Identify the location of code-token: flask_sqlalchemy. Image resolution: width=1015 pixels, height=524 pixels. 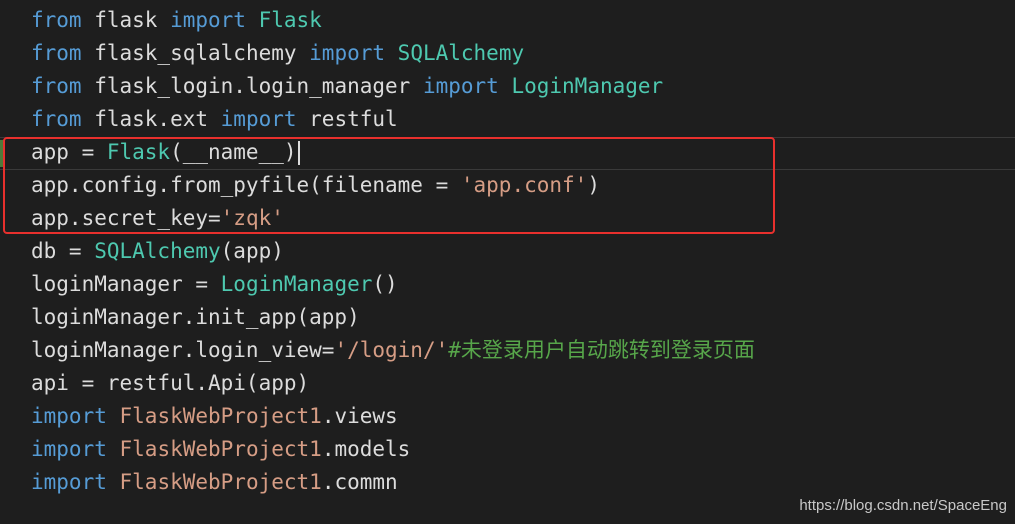
(195, 53).